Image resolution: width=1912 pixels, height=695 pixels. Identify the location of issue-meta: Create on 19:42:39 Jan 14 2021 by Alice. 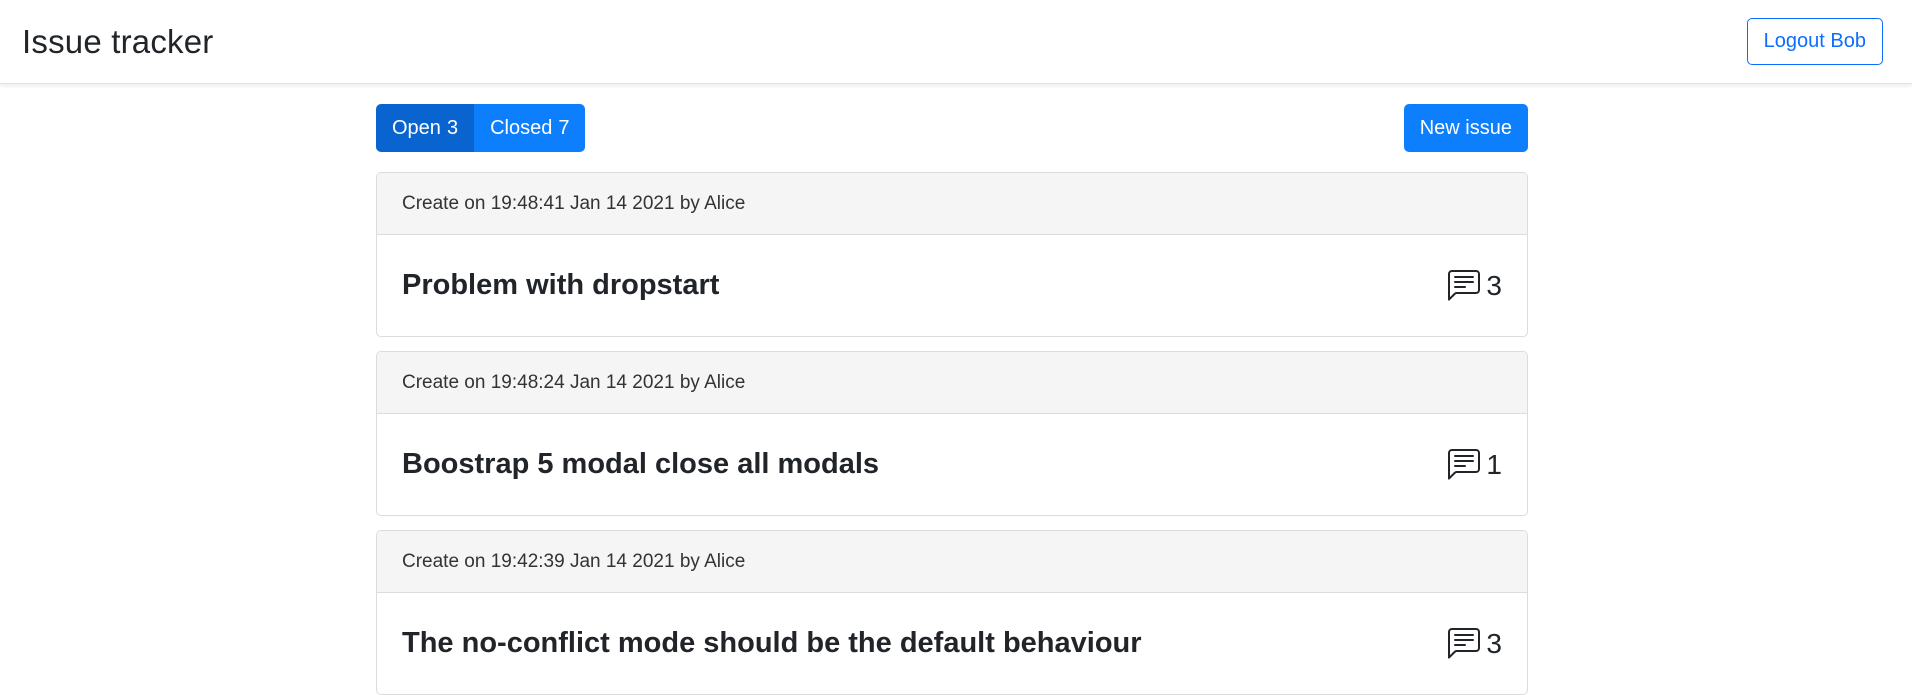
(952, 562).